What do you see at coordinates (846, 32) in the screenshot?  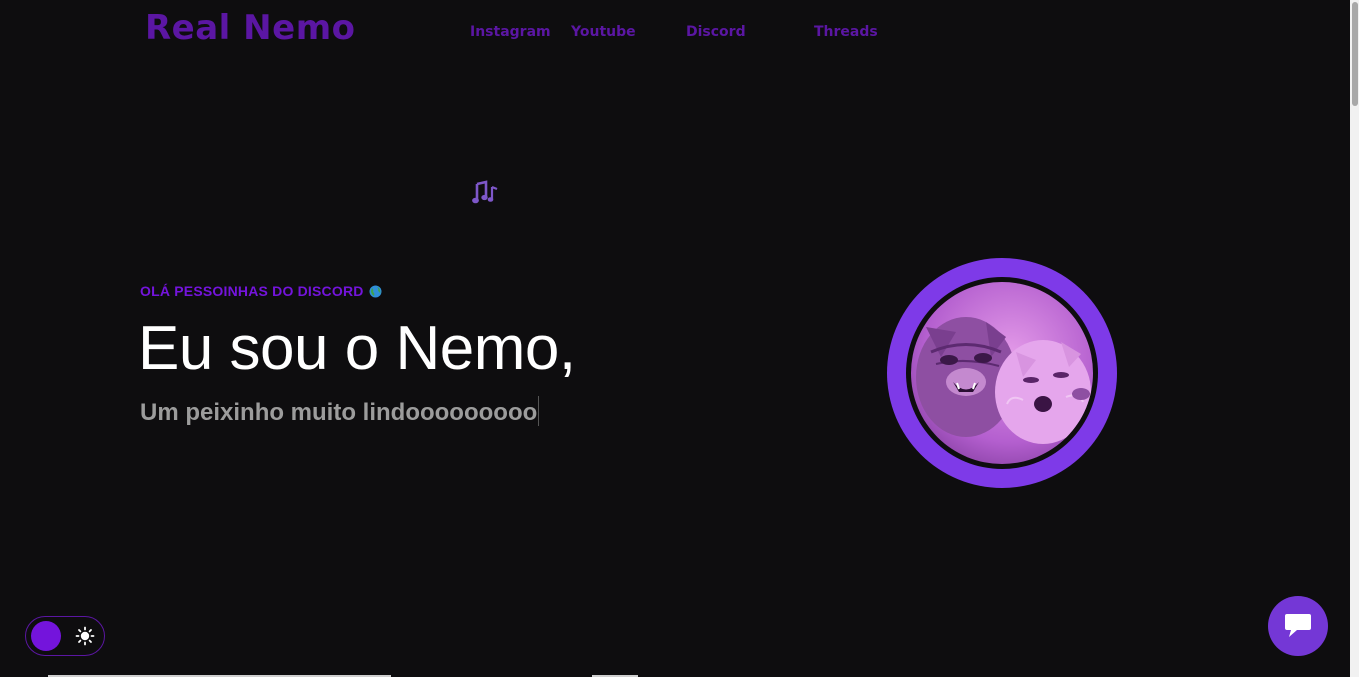 I see `nav-link-threads: Threads` at bounding box center [846, 32].